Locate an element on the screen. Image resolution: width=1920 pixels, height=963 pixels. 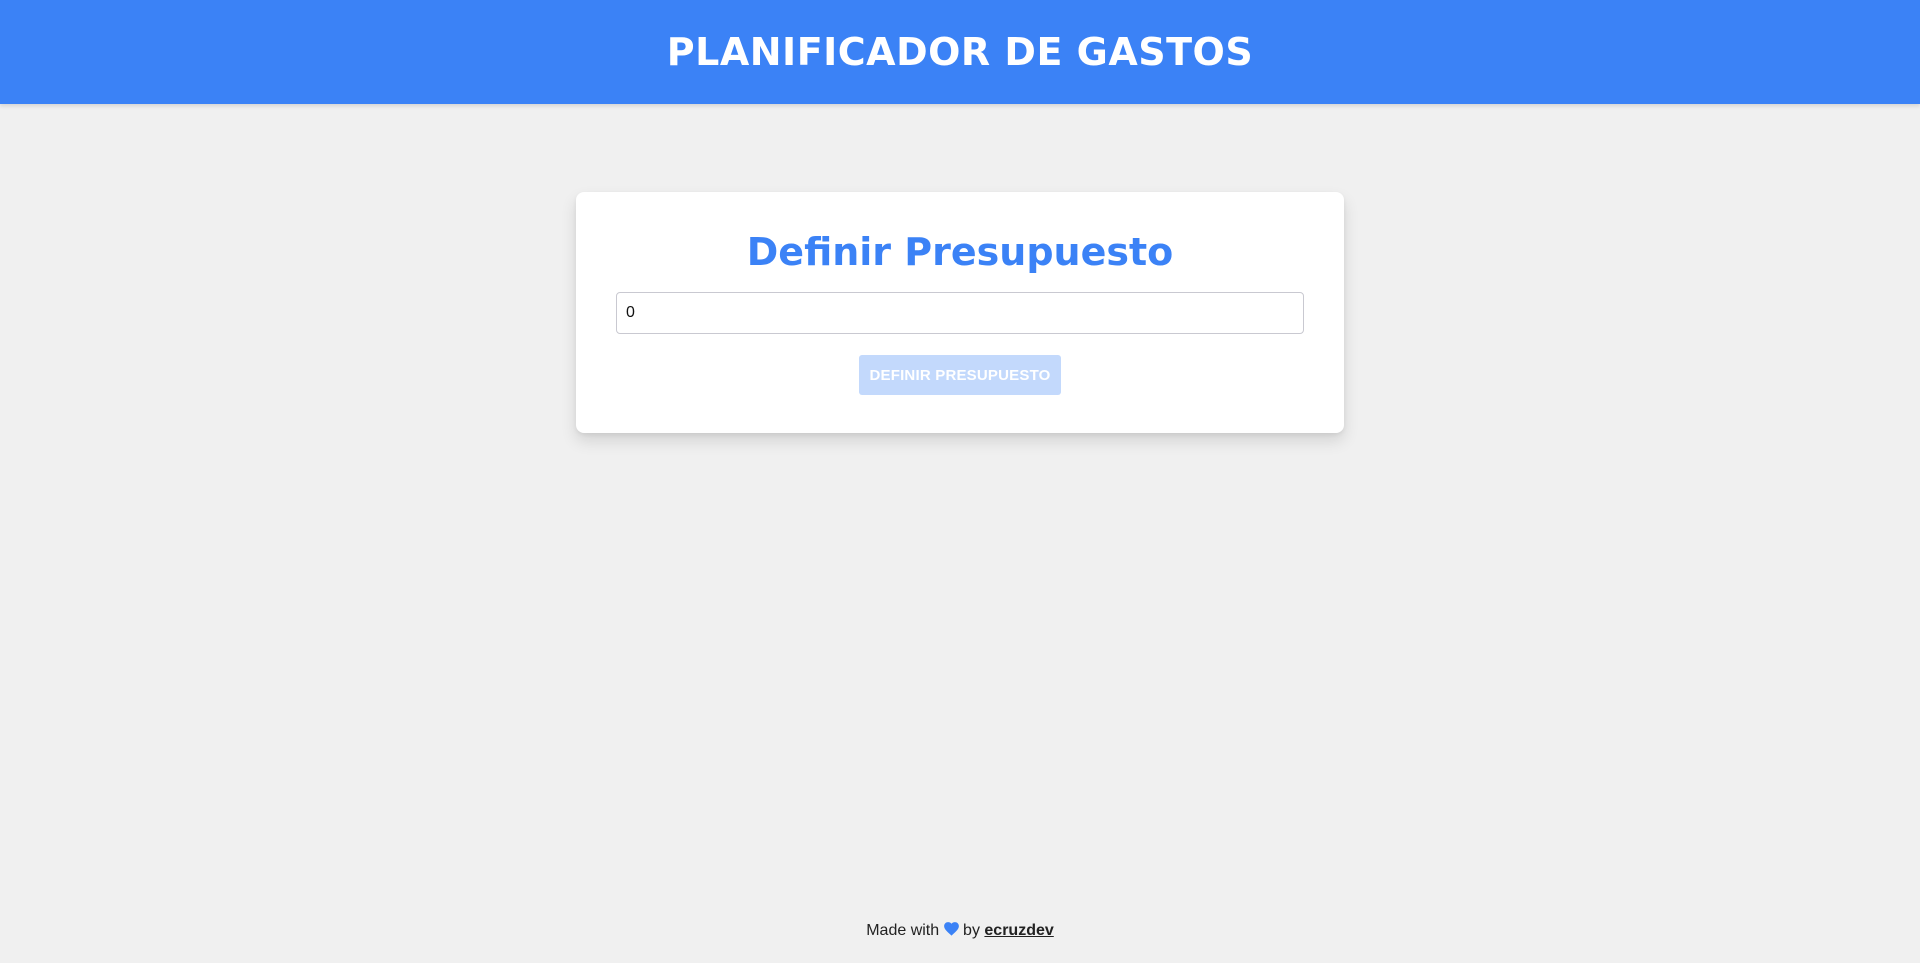
budget-form-title: Definir Presupuesto is located at coordinates (960, 252).